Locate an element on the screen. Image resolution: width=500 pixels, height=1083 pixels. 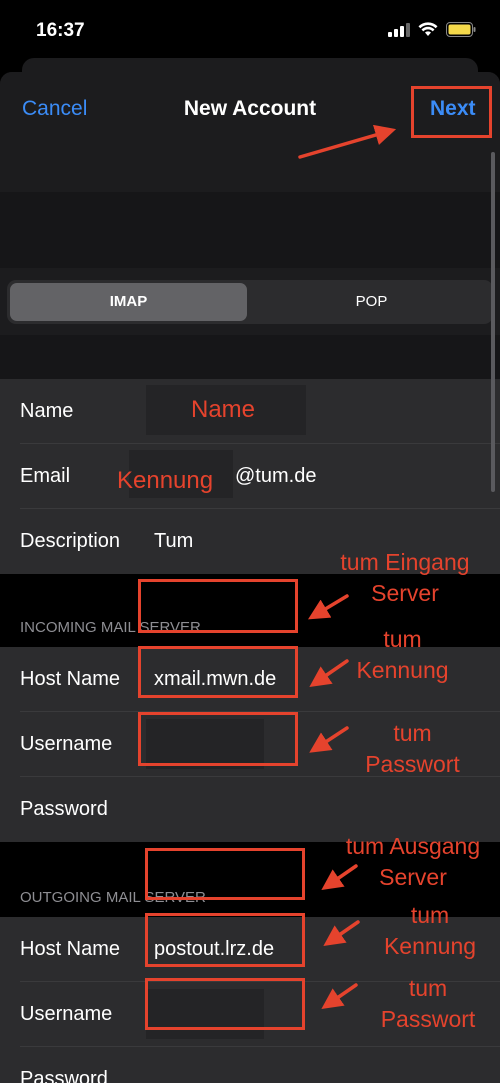
arrow-incoming-password-icon is located at coordinates (329, 739).